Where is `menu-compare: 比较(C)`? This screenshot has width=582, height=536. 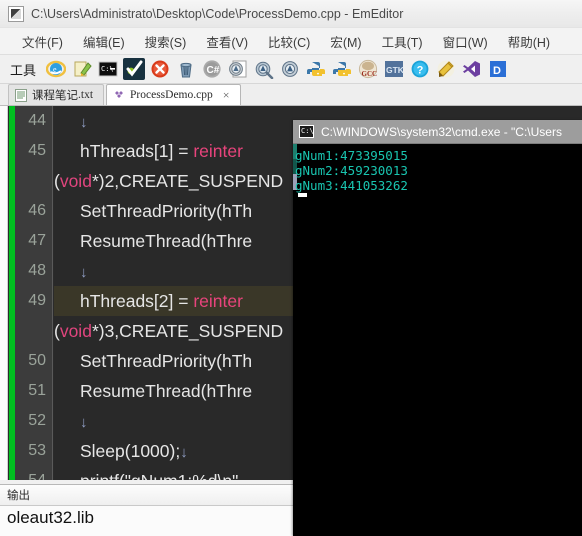 menu-compare: 比较(C) is located at coordinates (289, 41).